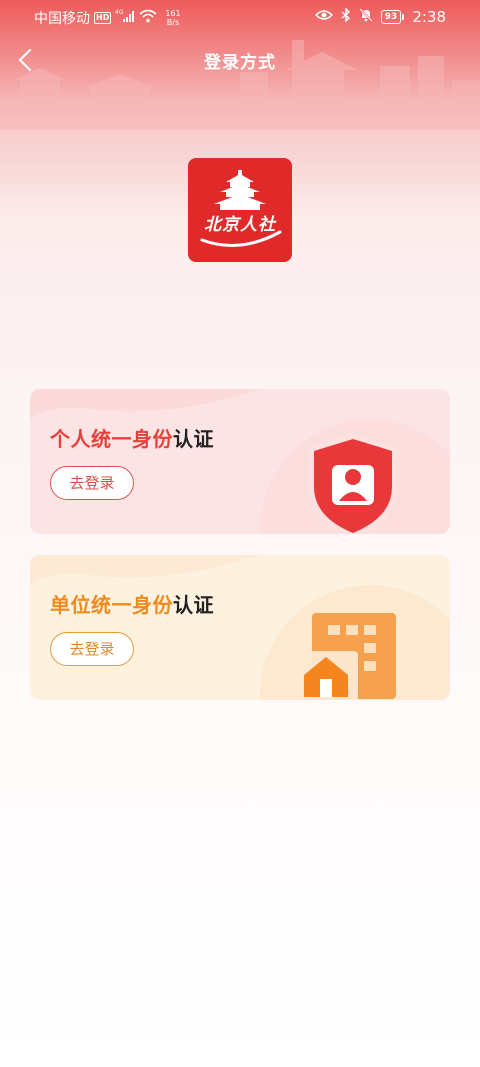 Image resolution: width=480 pixels, height=1067 pixels. What do you see at coordinates (240, 225) in the screenshot?
I see `logo-text: 北京人社` at bounding box center [240, 225].